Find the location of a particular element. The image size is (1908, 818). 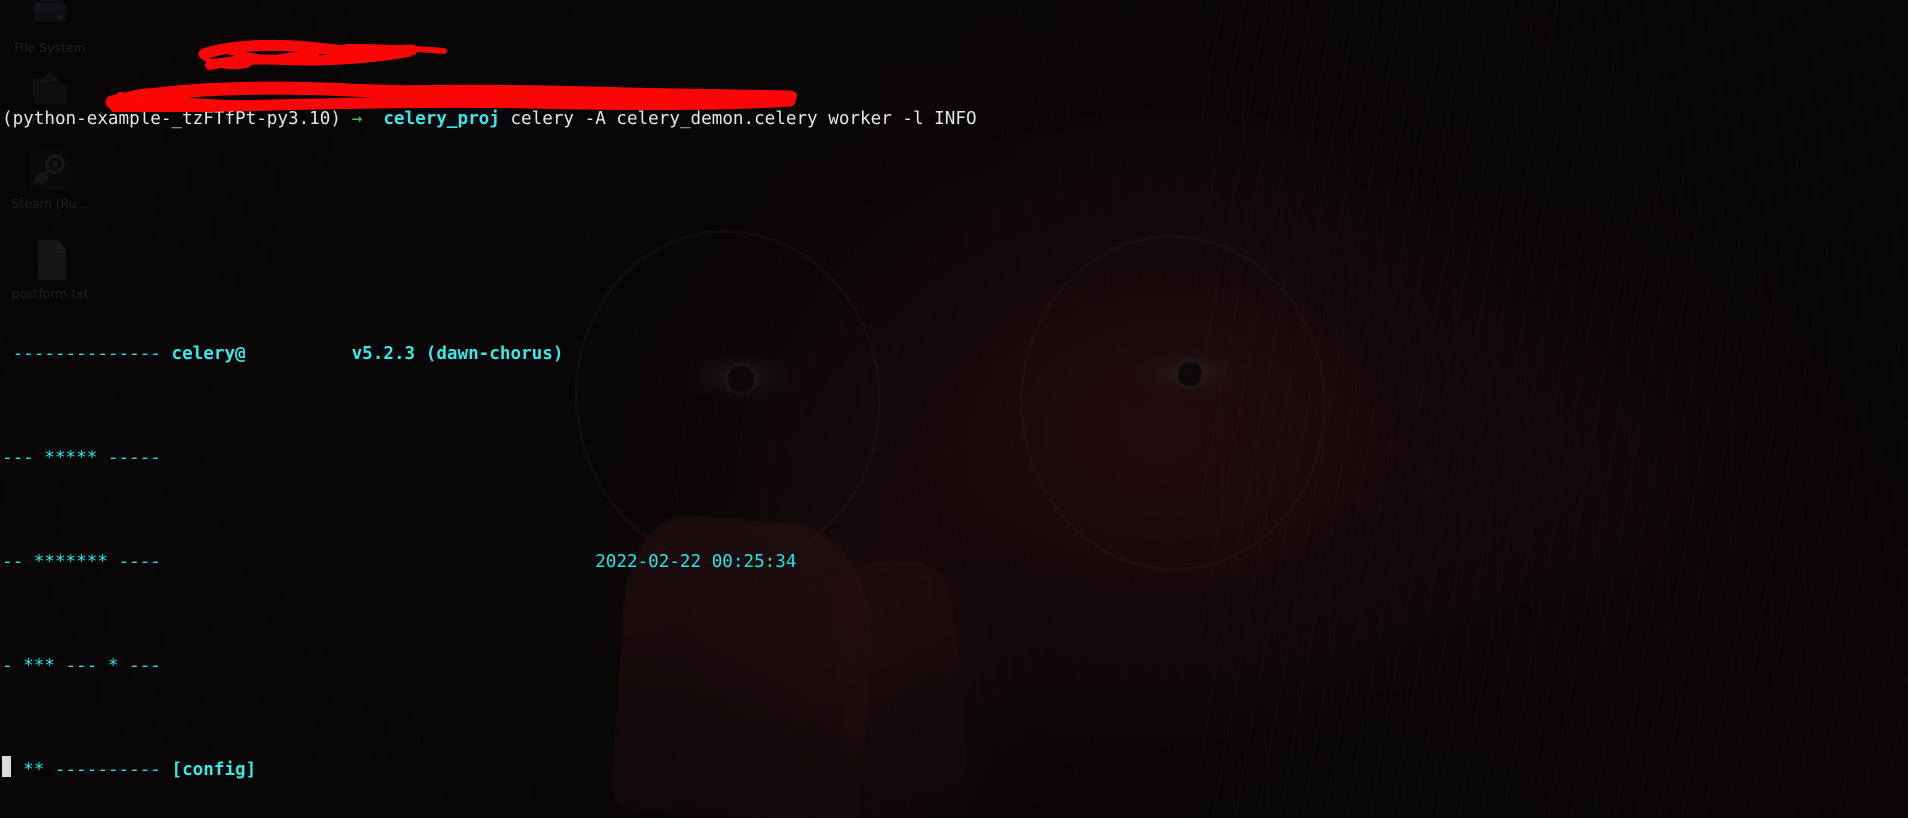

venv-indicator: (python-example-_tzFTfPt-py3.10) is located at coordinates (171, 119).